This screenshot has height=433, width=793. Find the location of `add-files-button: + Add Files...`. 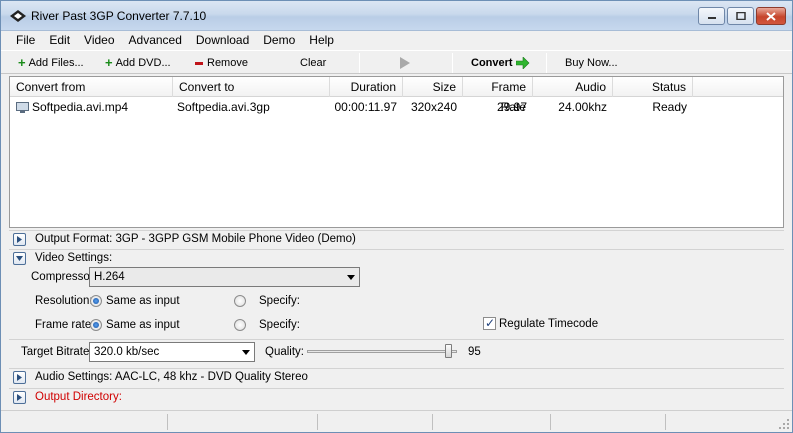

add-files-button: + Add Files... is located at coordinates (51, 63).